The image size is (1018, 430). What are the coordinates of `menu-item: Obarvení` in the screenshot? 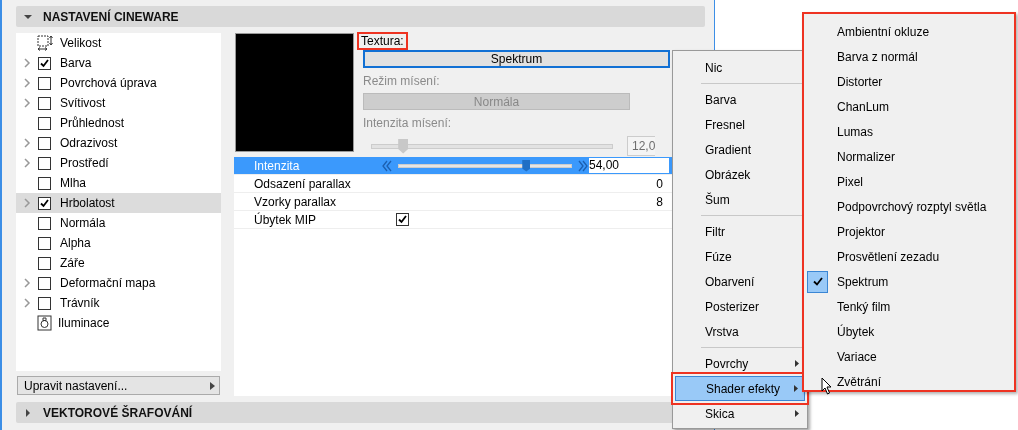 It's located at (740, 281).